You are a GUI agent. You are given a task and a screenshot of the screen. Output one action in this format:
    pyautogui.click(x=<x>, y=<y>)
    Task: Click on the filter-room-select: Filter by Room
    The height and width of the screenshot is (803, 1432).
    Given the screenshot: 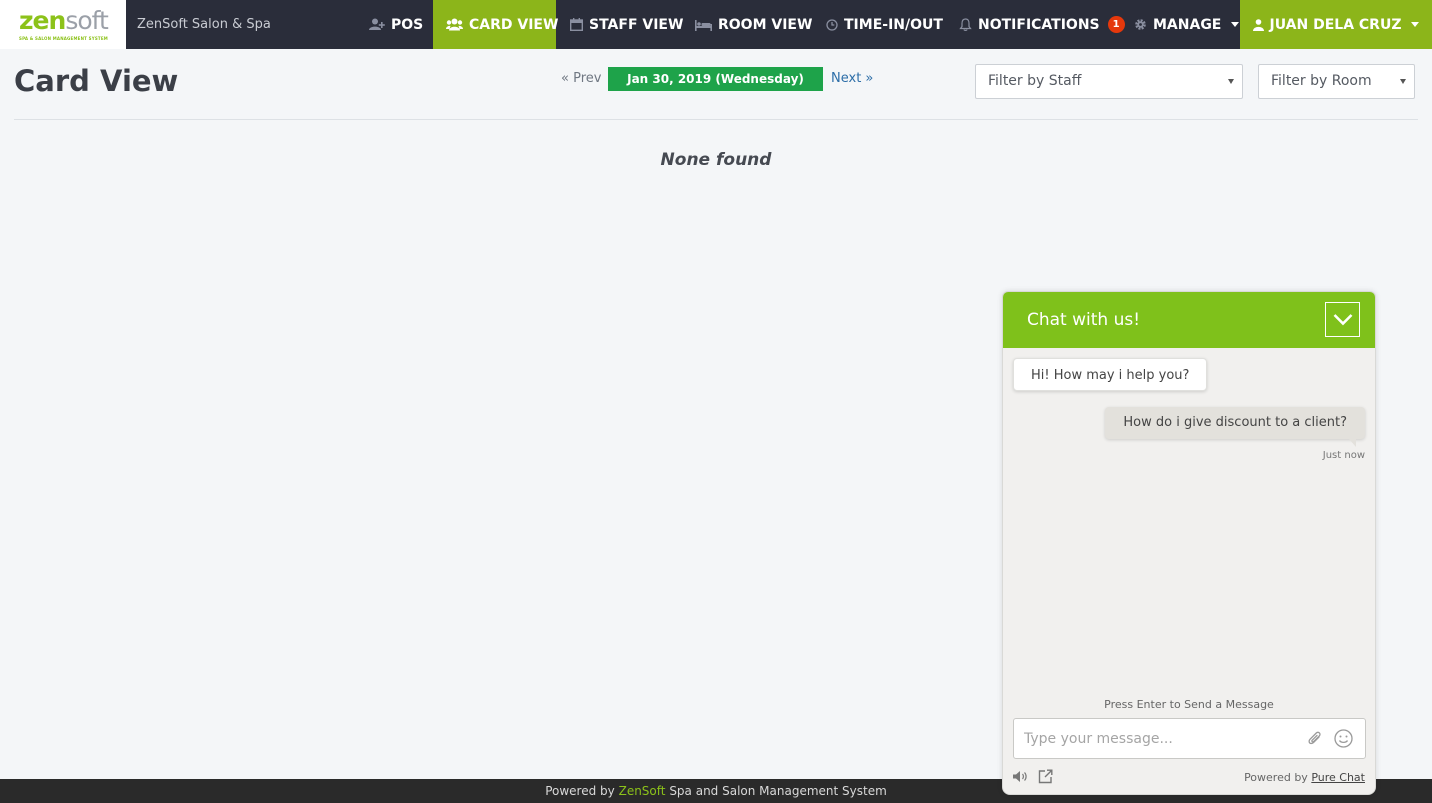 What is the action you would take?
    pyautogui.click(x=1336, y=81)
    